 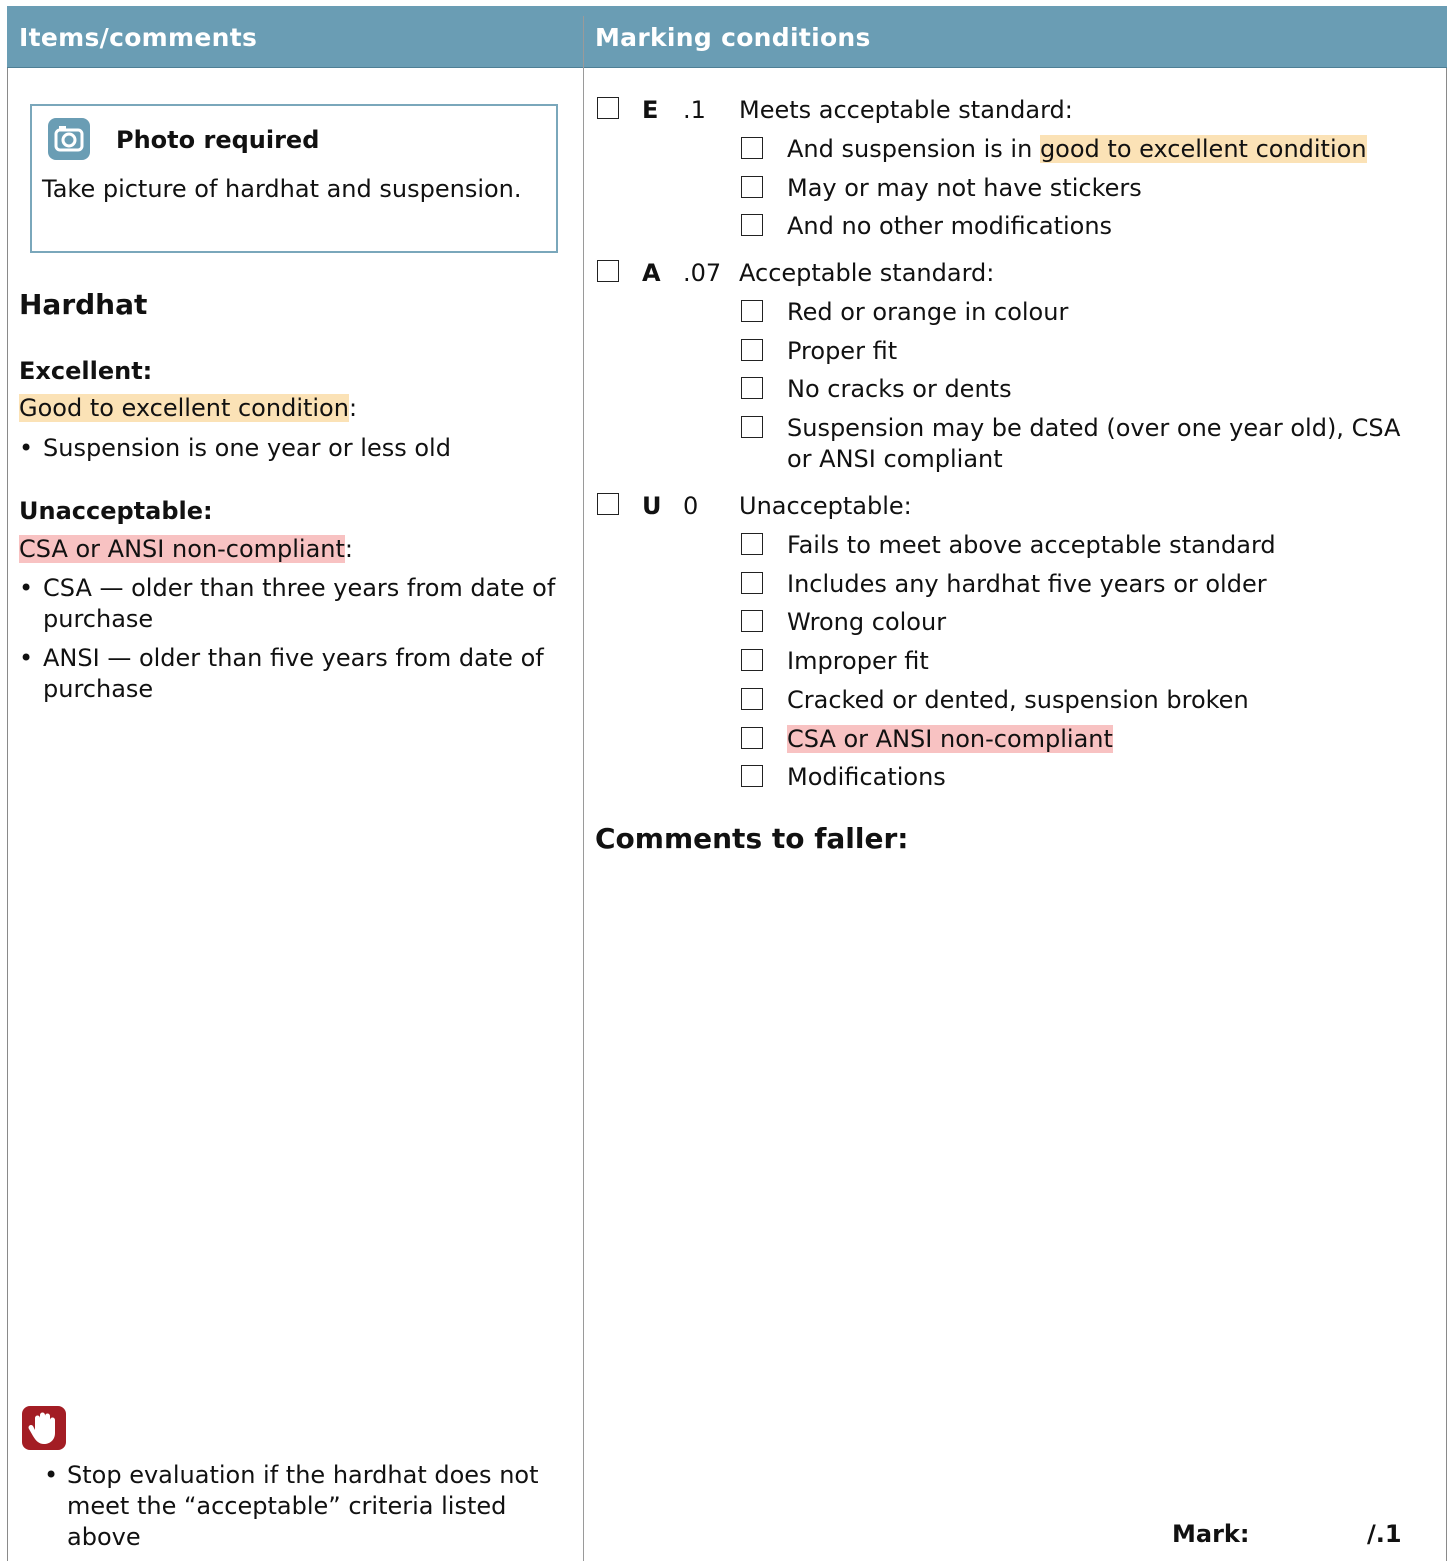 I want to click on excellent-highlight: Good to excellent condition, so click(x=184, y=408).